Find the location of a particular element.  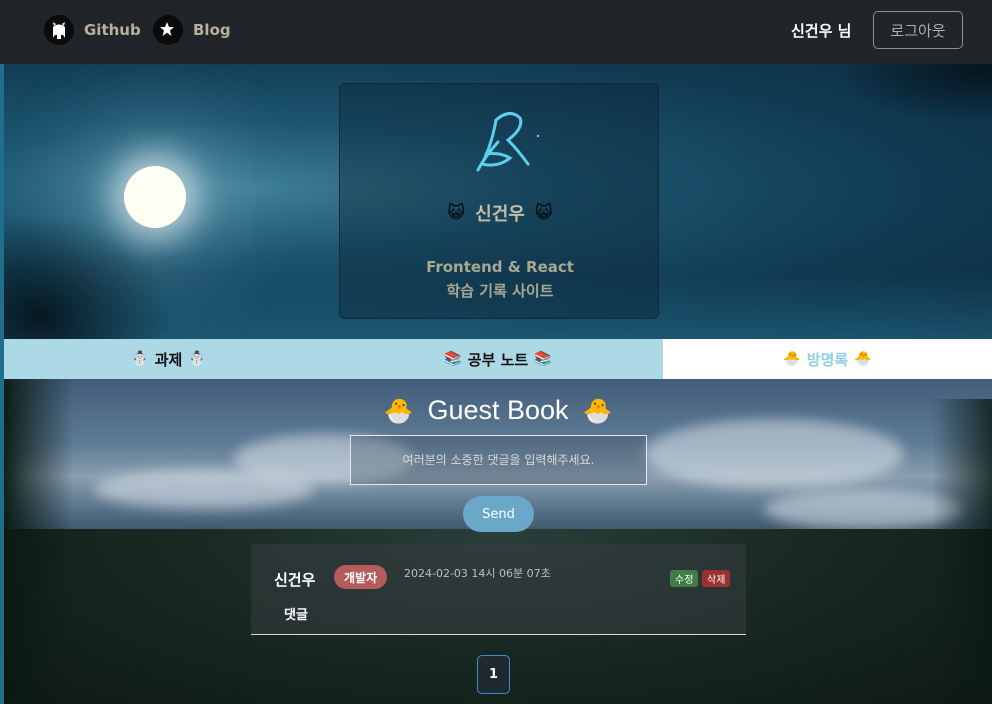

pagination-page-button: 1 is located at coordinates (493, 674).